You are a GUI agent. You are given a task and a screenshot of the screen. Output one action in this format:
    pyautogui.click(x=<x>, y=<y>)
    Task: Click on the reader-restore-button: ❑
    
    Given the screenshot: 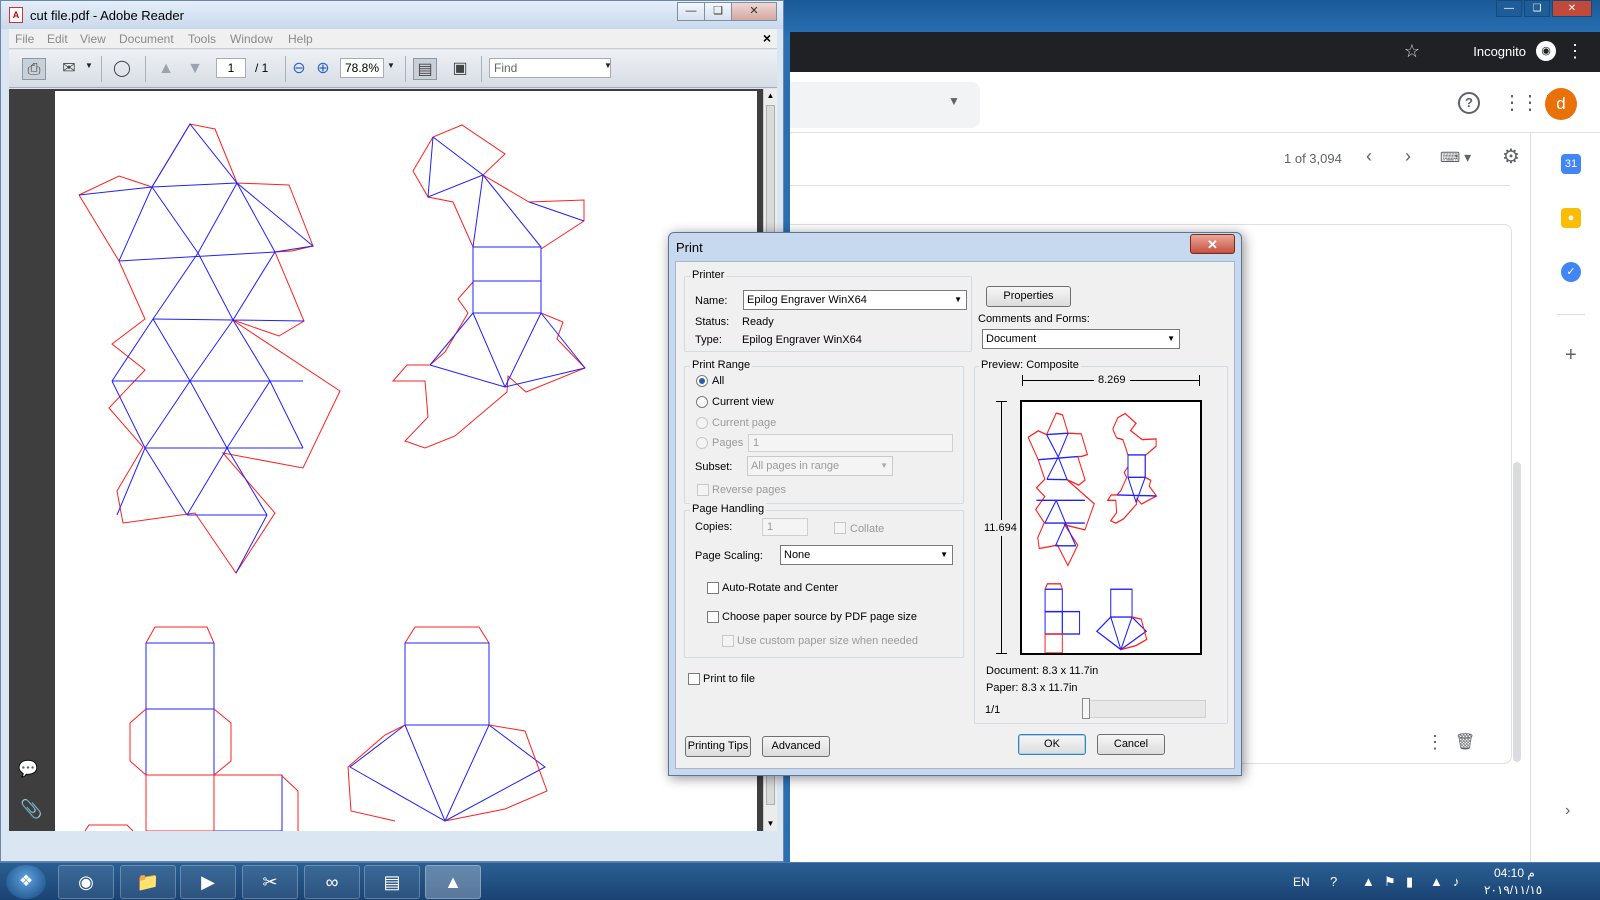 What is the action you would take?
    pyautogui.click(x=718, y=11)
    